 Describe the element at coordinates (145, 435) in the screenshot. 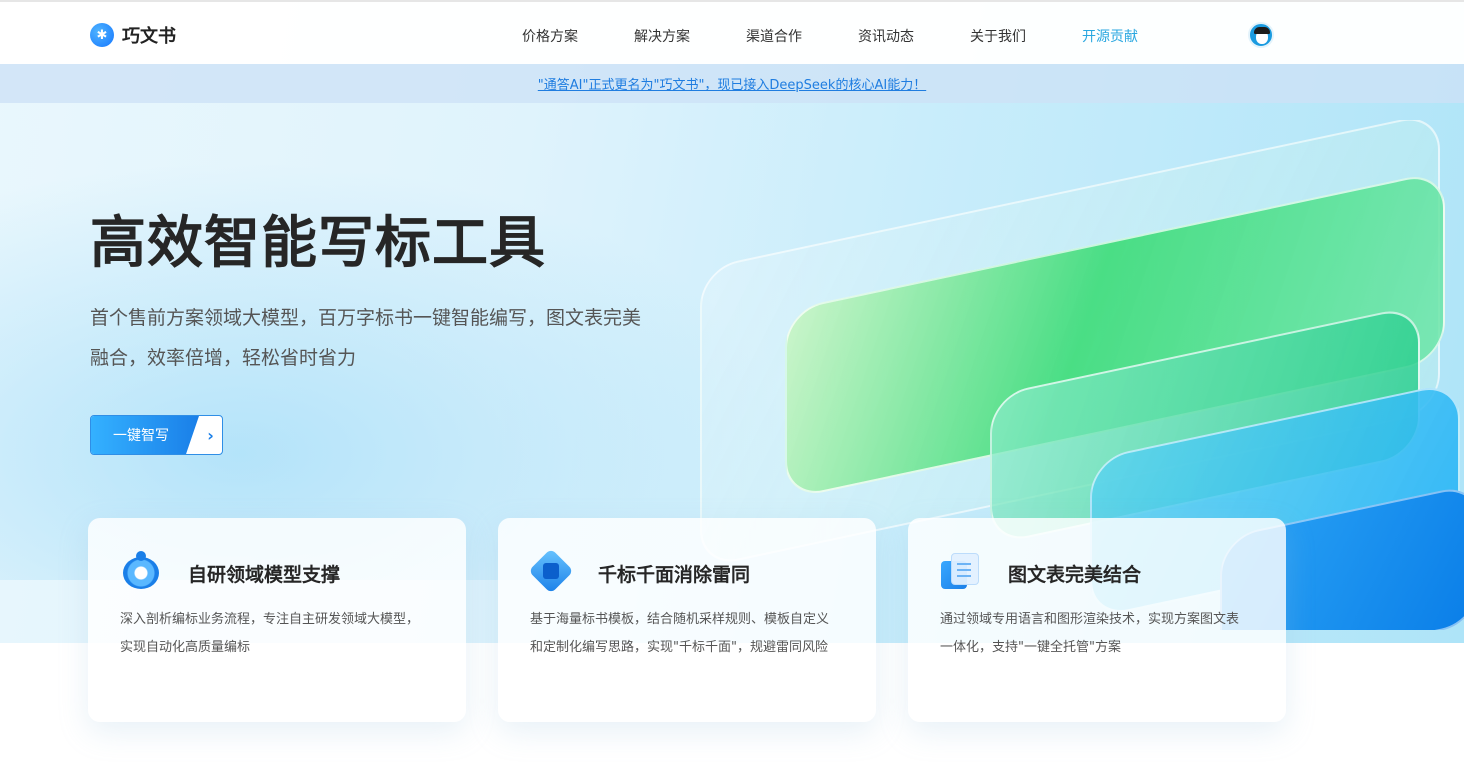

I see `smart-write-label: 一键智写` at that location.